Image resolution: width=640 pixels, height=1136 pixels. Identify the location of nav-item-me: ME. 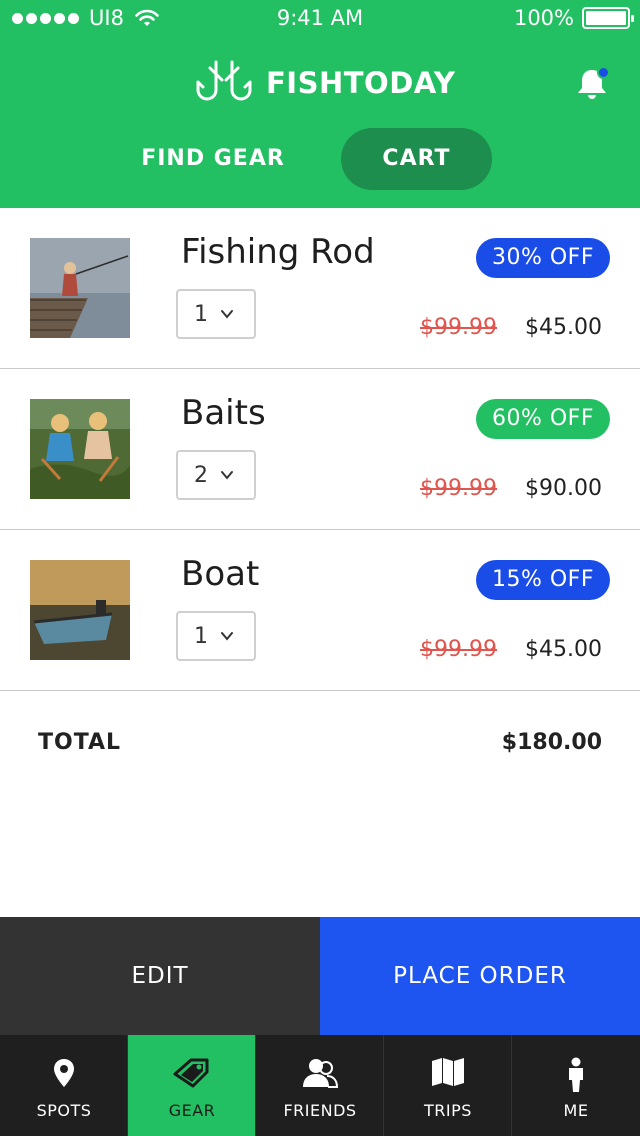
(576, 1085).